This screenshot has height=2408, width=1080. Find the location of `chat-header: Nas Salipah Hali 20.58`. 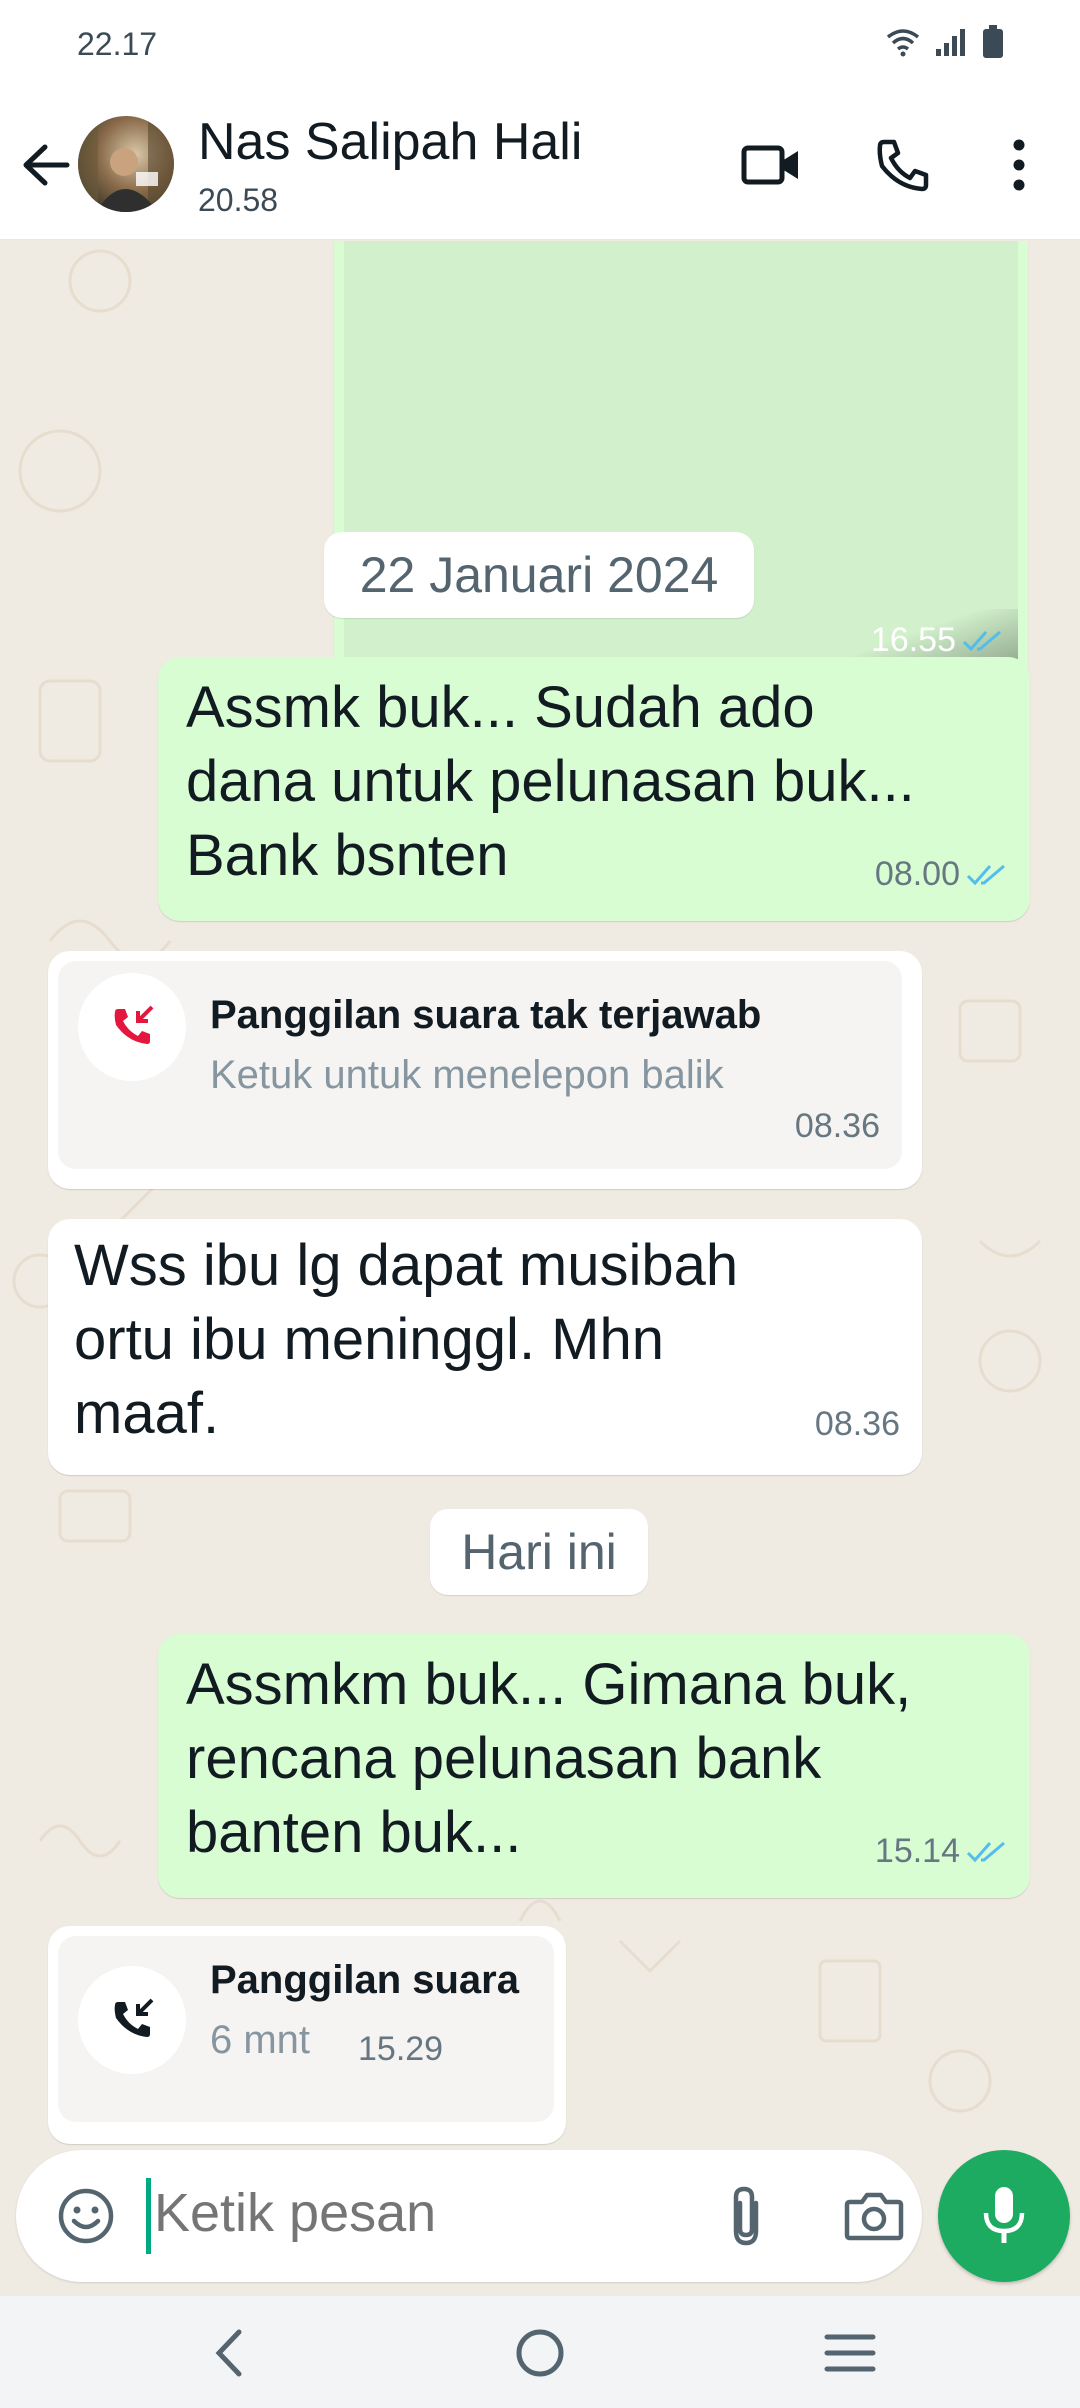

chat-header: Nas Salipah Hali 20.58 is located at coordinates (540, 165).